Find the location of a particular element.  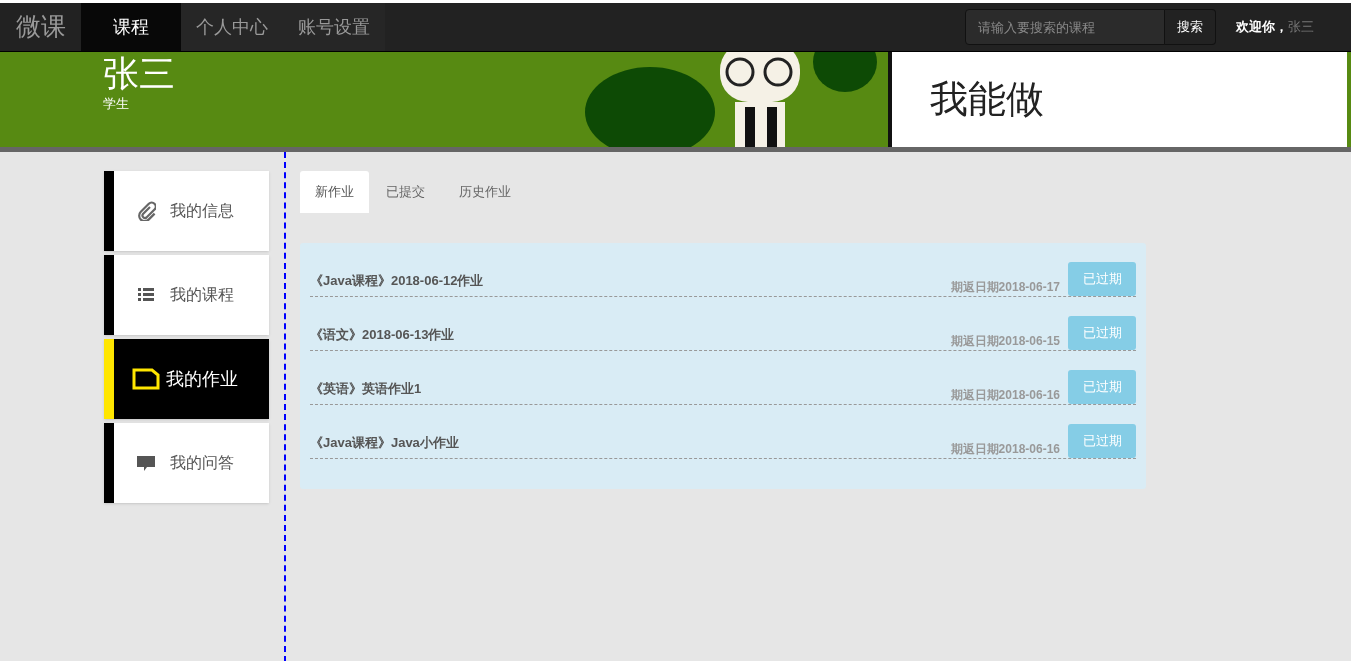

nav-tab: 课程 is located at coordinates (131, 27).